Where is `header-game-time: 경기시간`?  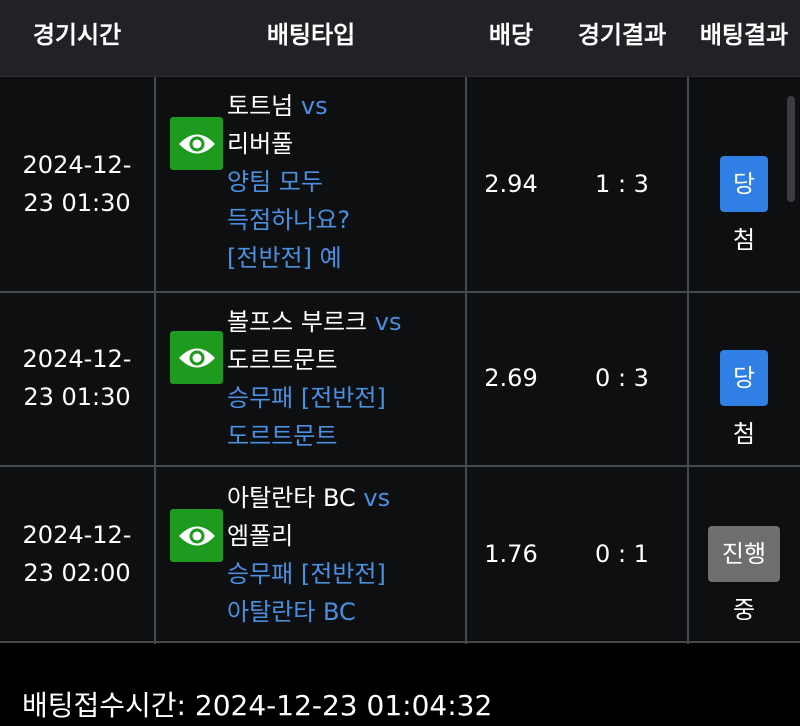 header-game-time: 경기시간 is located at coordinates (77, 35).